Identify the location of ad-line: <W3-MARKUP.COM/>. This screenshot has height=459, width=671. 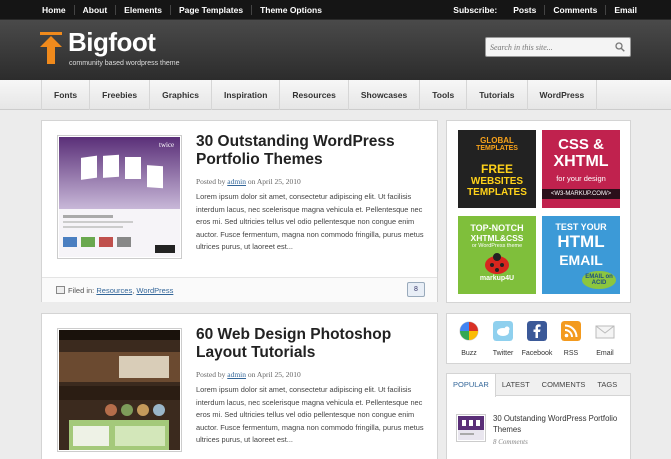
(581, 194).